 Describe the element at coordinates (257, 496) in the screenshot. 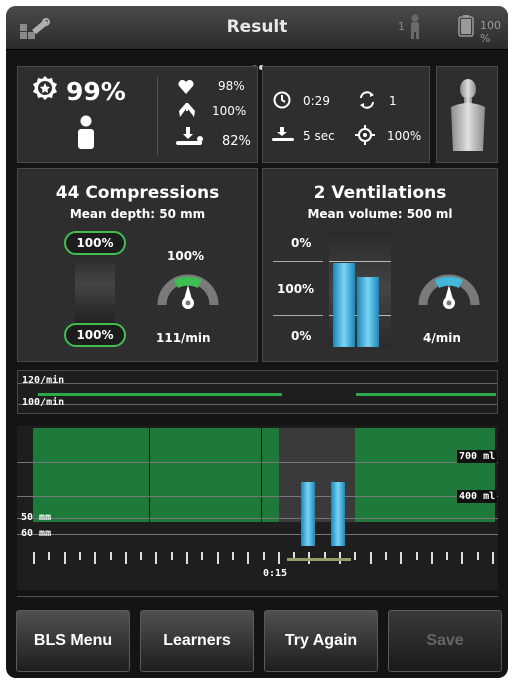

I see `volume-low-line` at that location.